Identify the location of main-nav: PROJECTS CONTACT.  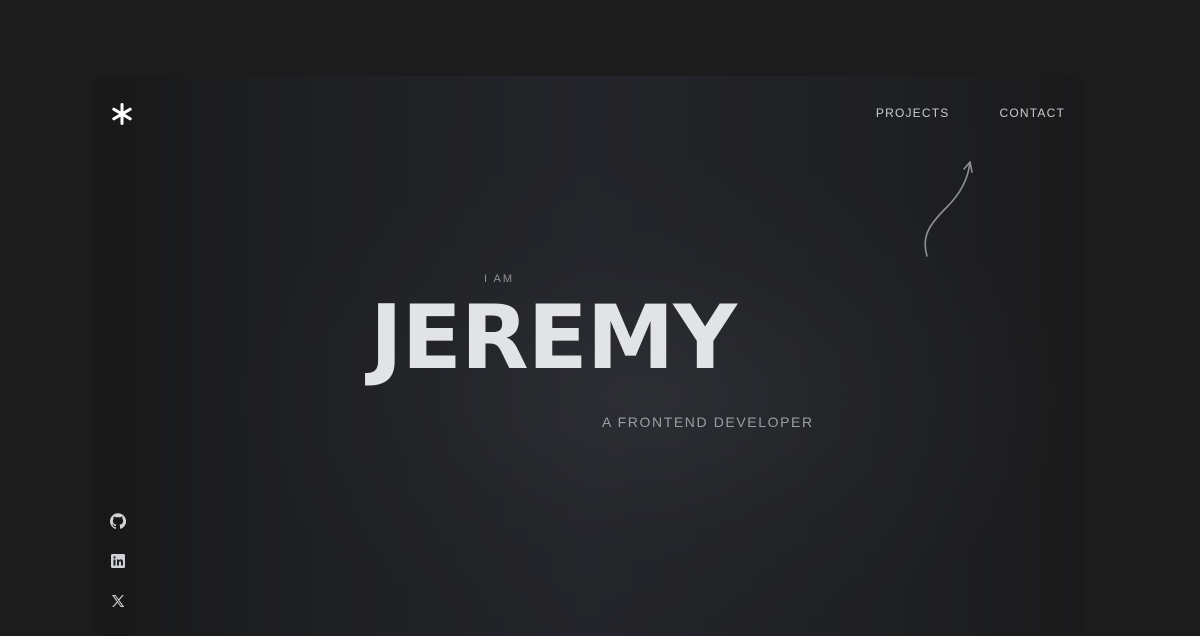
(970, 113).